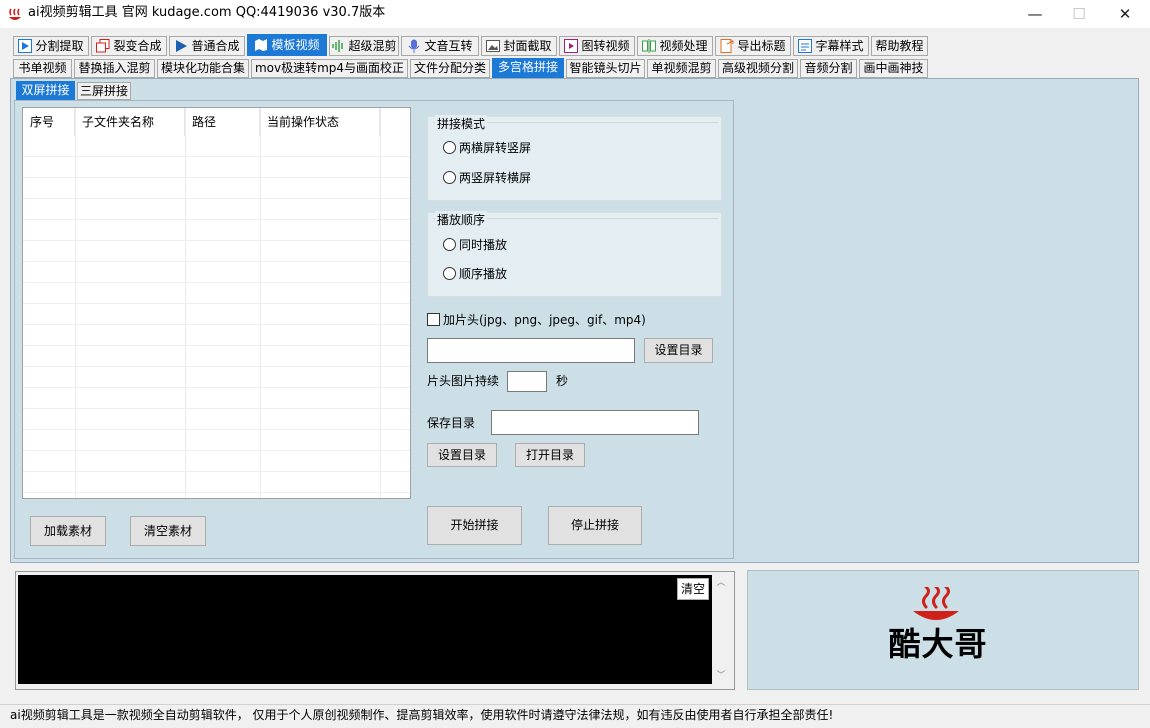  I want to click on tab-label: 分割提取, so click(59, 46).